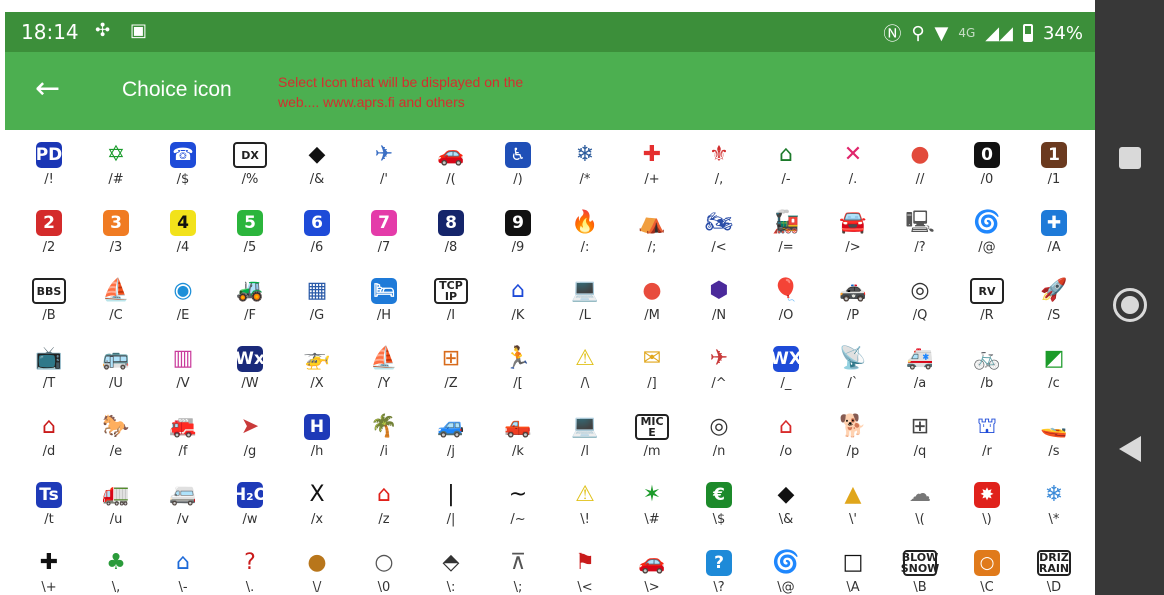  I want to click on icon-cell: 📺 /T, so click(49, 367).